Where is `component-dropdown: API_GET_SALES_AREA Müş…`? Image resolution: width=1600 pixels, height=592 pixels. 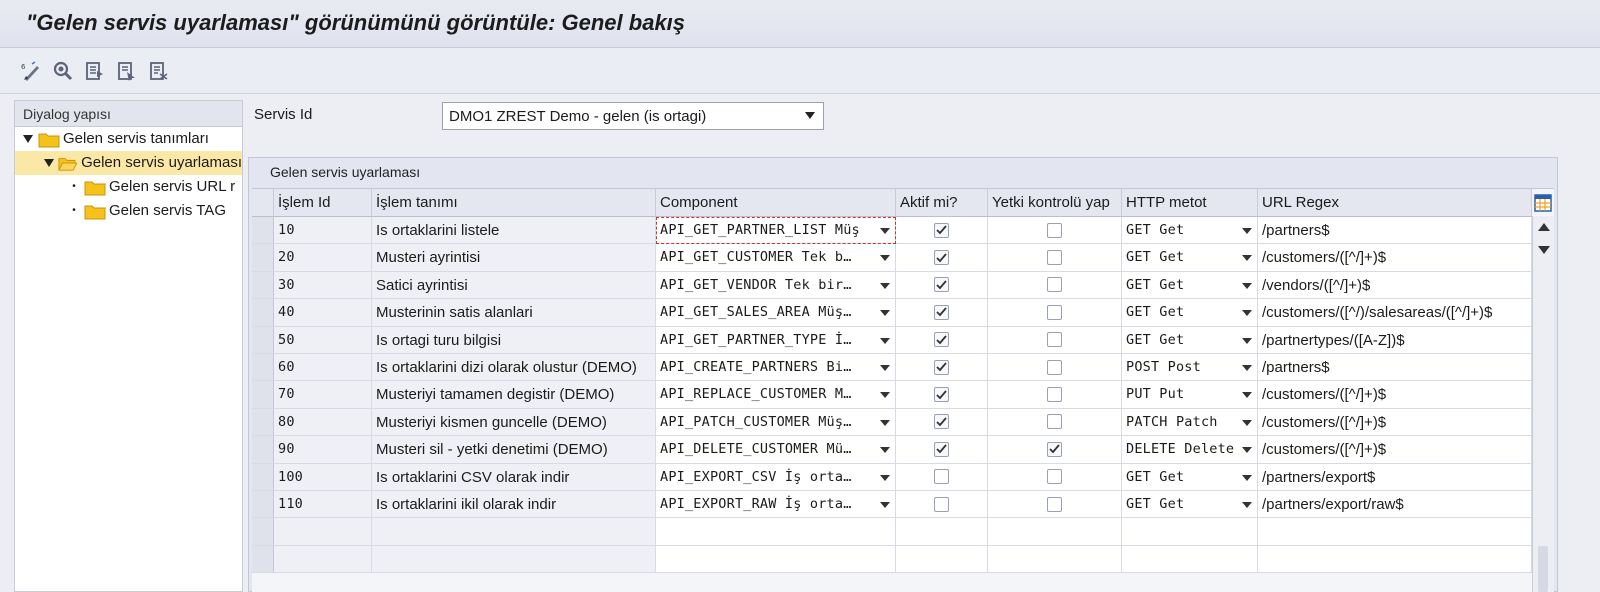
component-dropdown: API_GET_SALES_AREA Müş… is located at coordinates (776, 313).